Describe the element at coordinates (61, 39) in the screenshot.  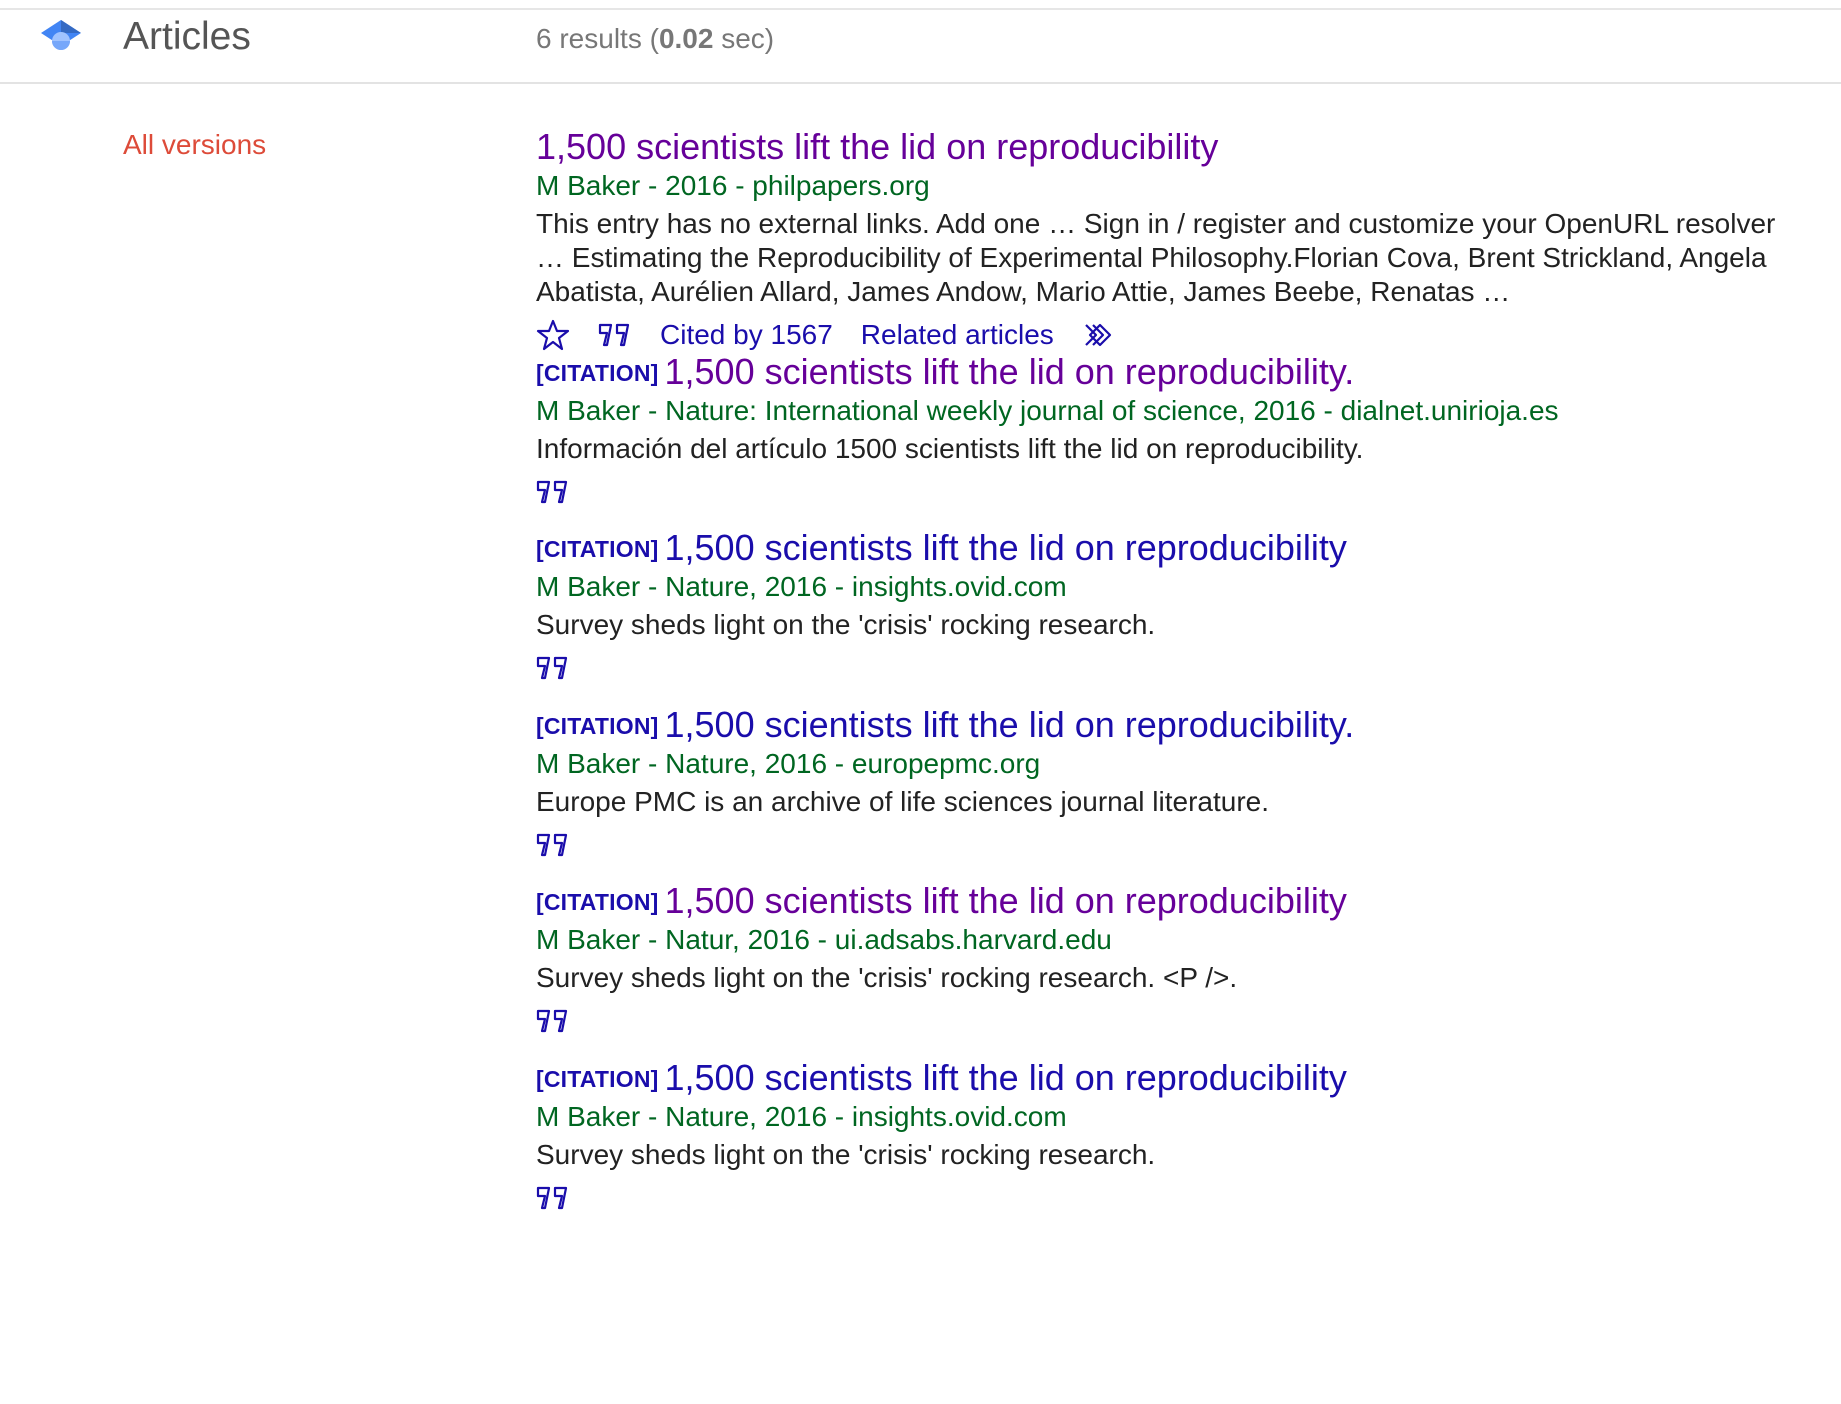
I see `scholar-logo-icon` at that location.